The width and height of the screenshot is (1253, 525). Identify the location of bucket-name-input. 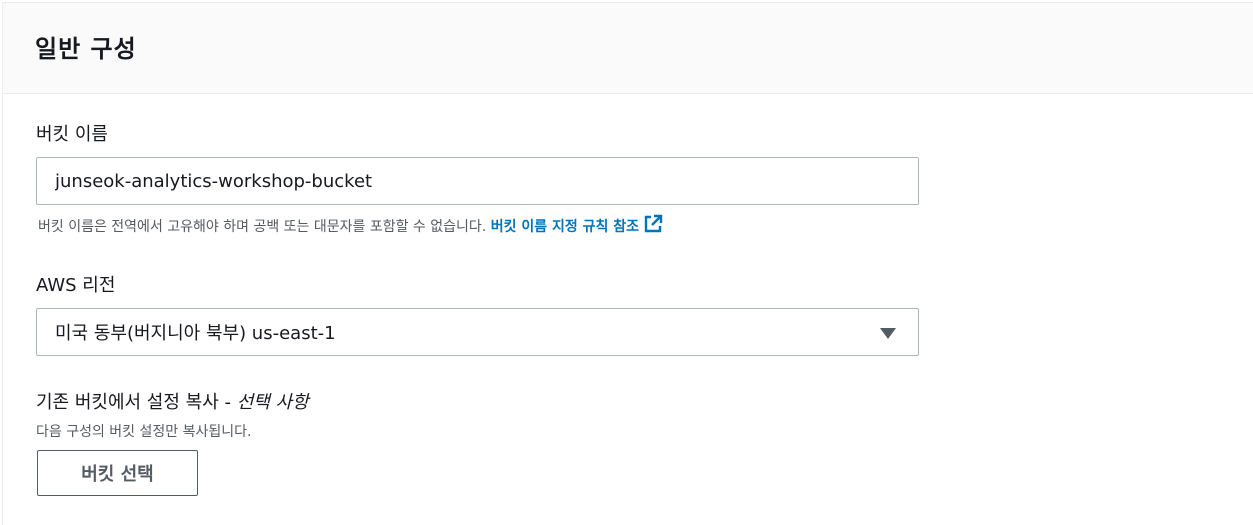
(477, 181).